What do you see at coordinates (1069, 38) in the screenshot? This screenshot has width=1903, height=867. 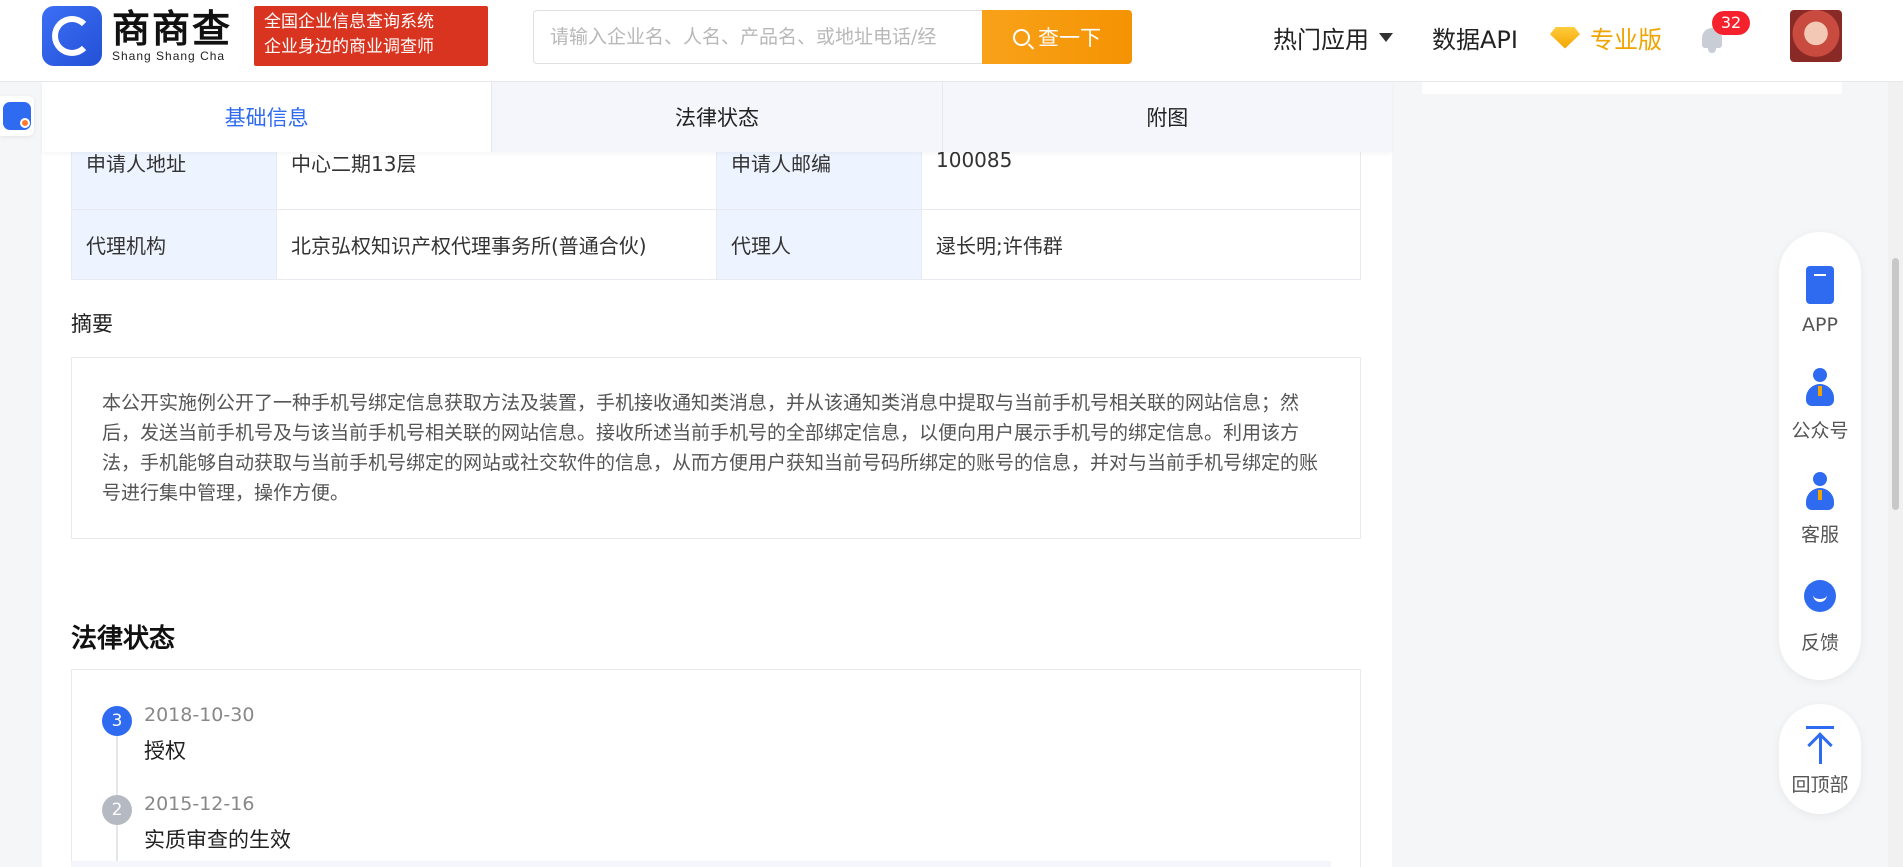 I see `search-button-label: 查一下` at bounding box center [1069, 38].